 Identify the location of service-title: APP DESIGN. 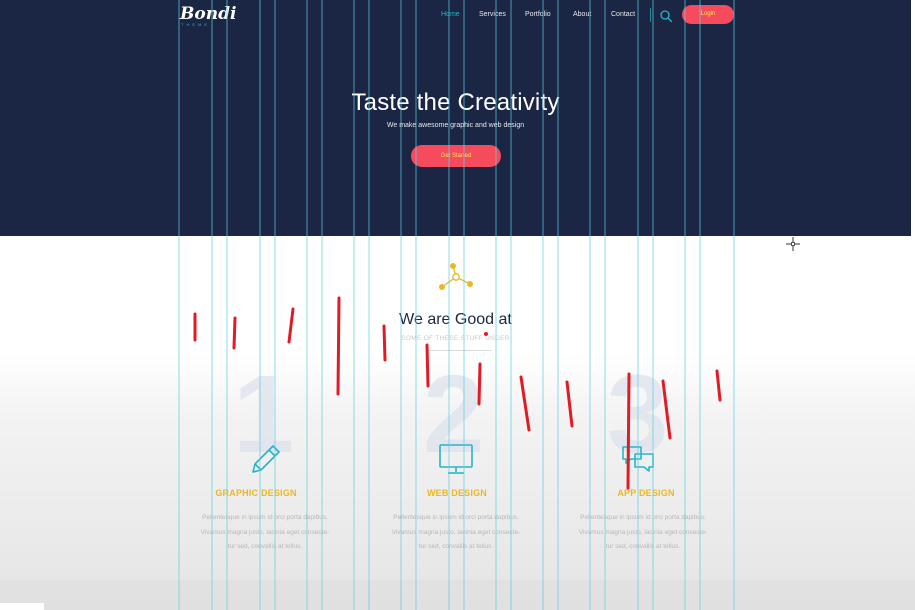
(646, 493).